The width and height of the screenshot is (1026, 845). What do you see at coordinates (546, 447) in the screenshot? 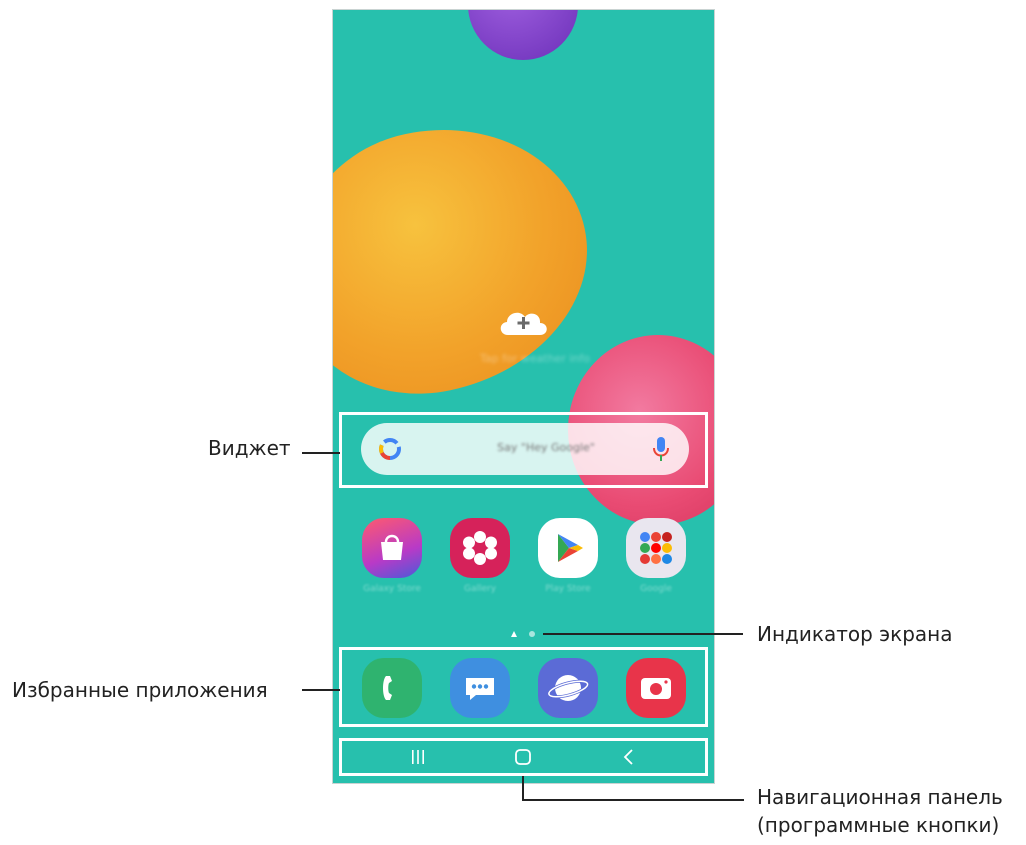
I see `search-hint: Say "Hey Google"` at bounding box center [546, 447].